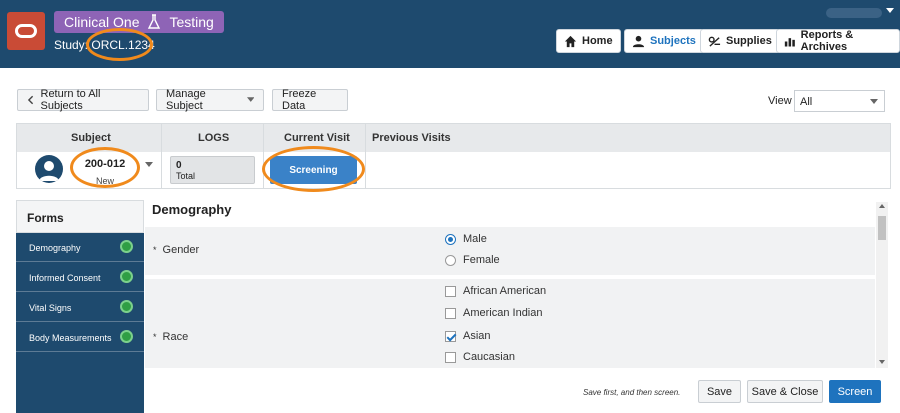 The height and width of the screenshot is (413, 900). I want to click on logs-box: 0 Total, so click(212, 170).